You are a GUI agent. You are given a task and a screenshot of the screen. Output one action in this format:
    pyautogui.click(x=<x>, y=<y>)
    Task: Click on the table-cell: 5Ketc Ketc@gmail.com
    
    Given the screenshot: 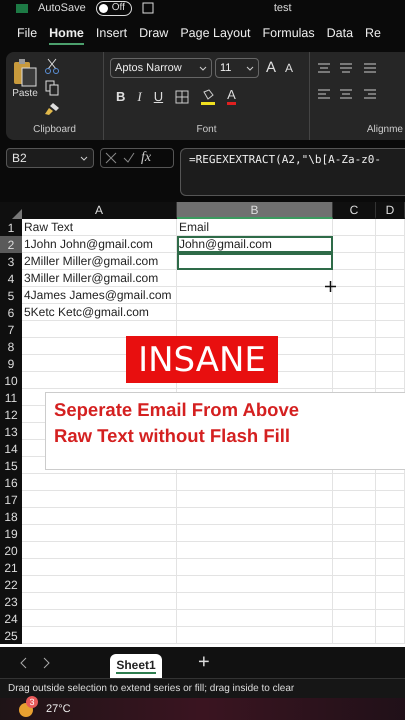 What is the action you would take?
    pyautogui.click(x=99, y=312)
    